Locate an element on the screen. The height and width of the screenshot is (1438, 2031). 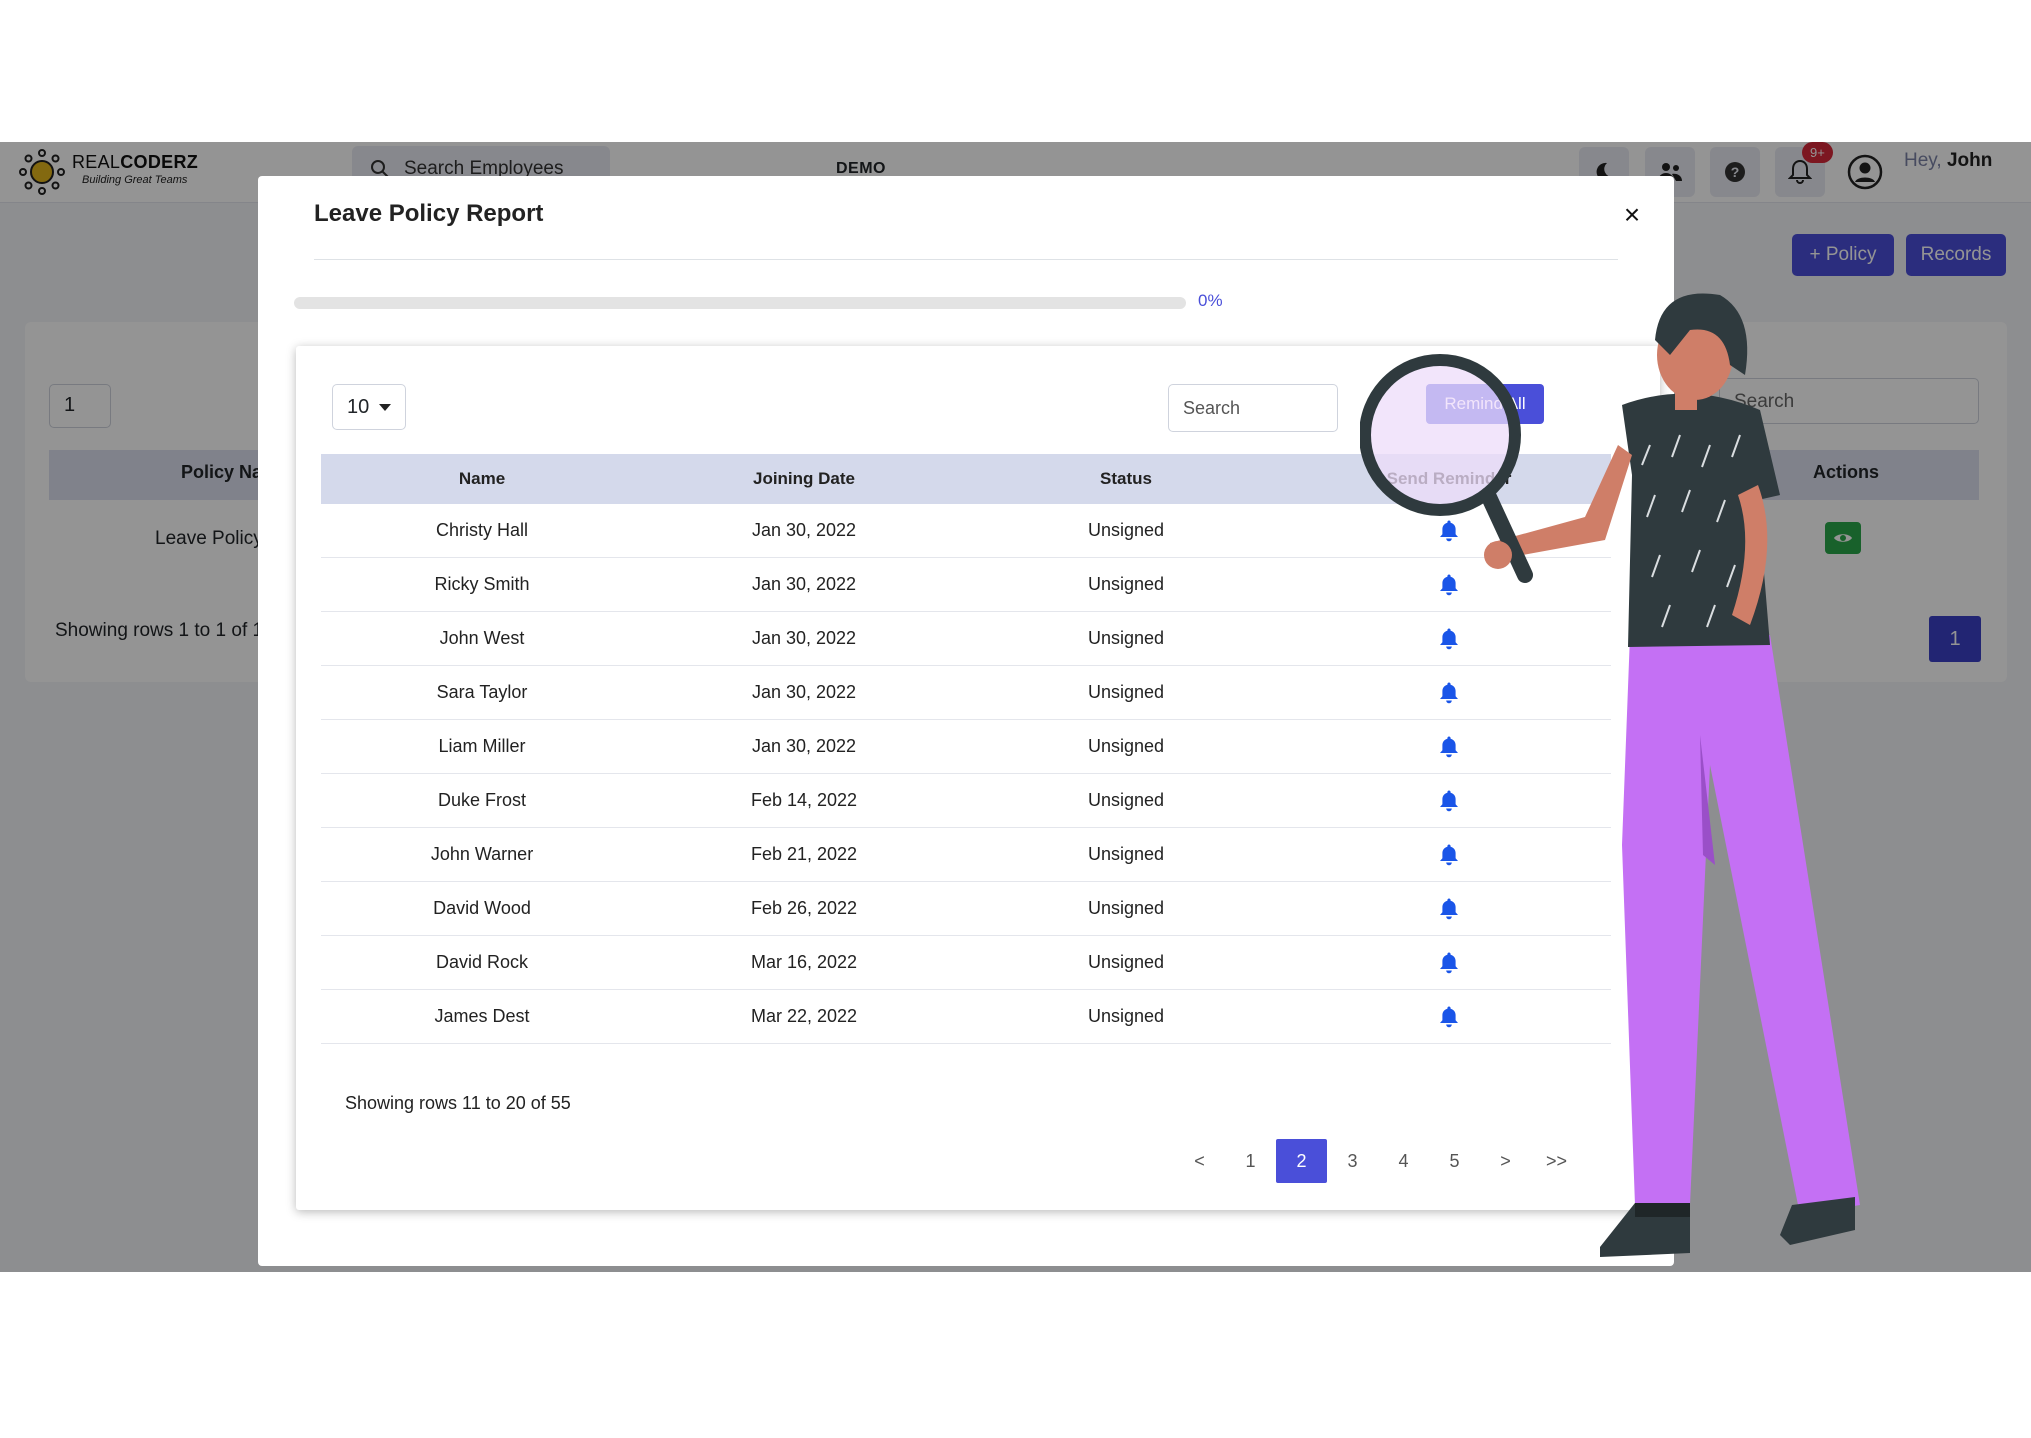
cell-name: Ricky Smith is located at coordinates (482, 584).